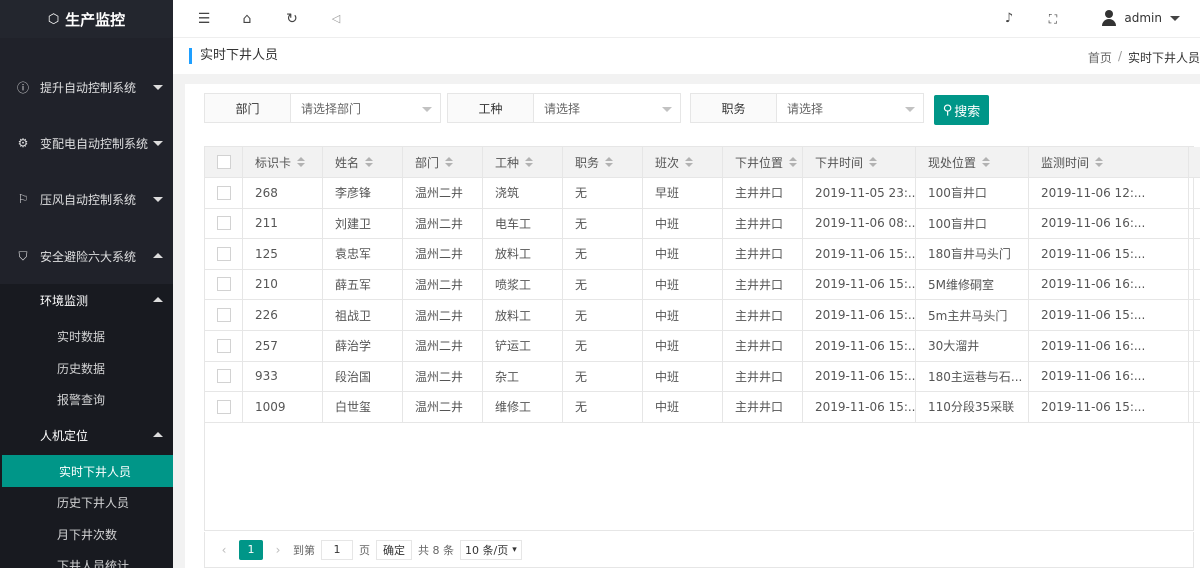 The width and height of the screenshot is (1200, 568). What do you see at coordinates (686, 19) in the screenshot?
I see `top-header: ☰ ⌂ ↻ ◁ ♪ ⛶ admin` at bounding box center [686, 19].